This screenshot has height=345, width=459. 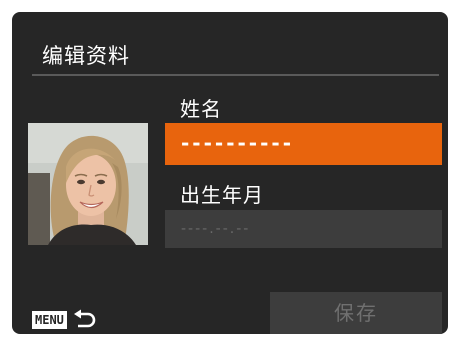 What do you see at coordinates (88, 184) in the screenshot?
I see `face-photo-thumbnail` at bounding box center [88, 184].